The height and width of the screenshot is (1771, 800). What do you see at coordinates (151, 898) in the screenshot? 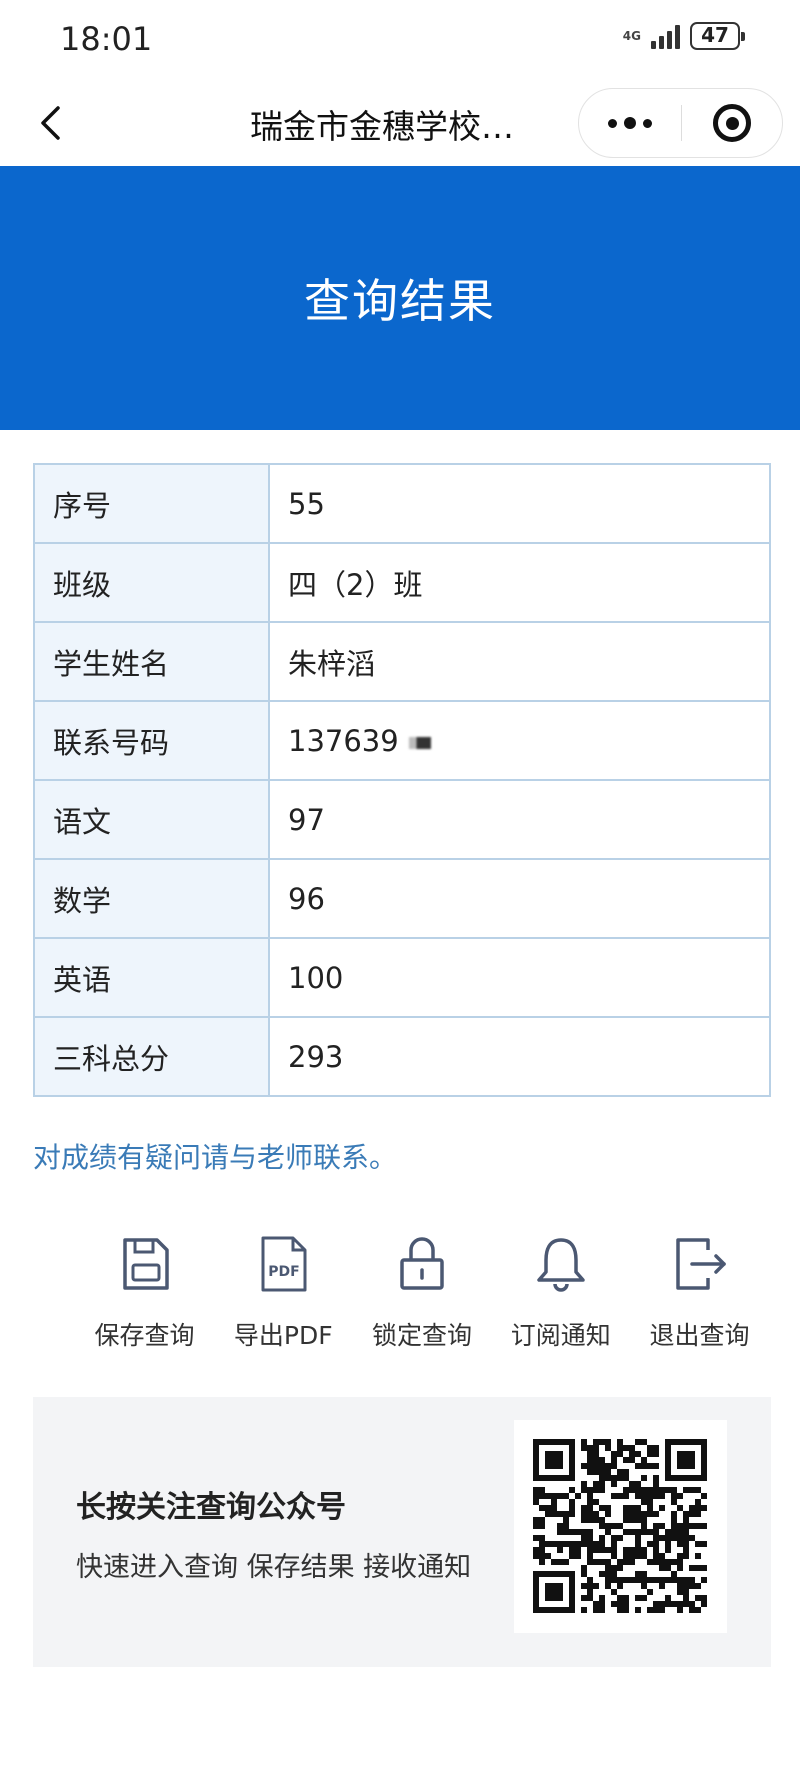
I see `row-label: 数学` at bounding box center [151, 898].